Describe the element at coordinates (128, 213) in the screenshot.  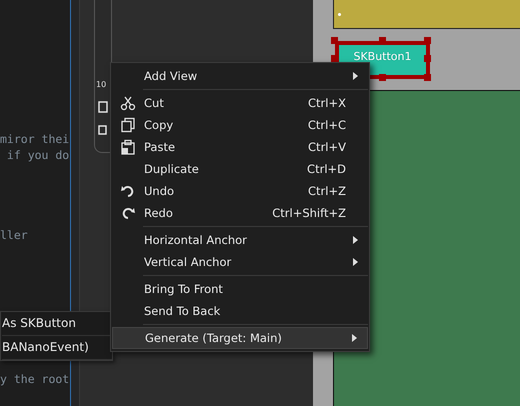
I see `redo-icon` at that location.